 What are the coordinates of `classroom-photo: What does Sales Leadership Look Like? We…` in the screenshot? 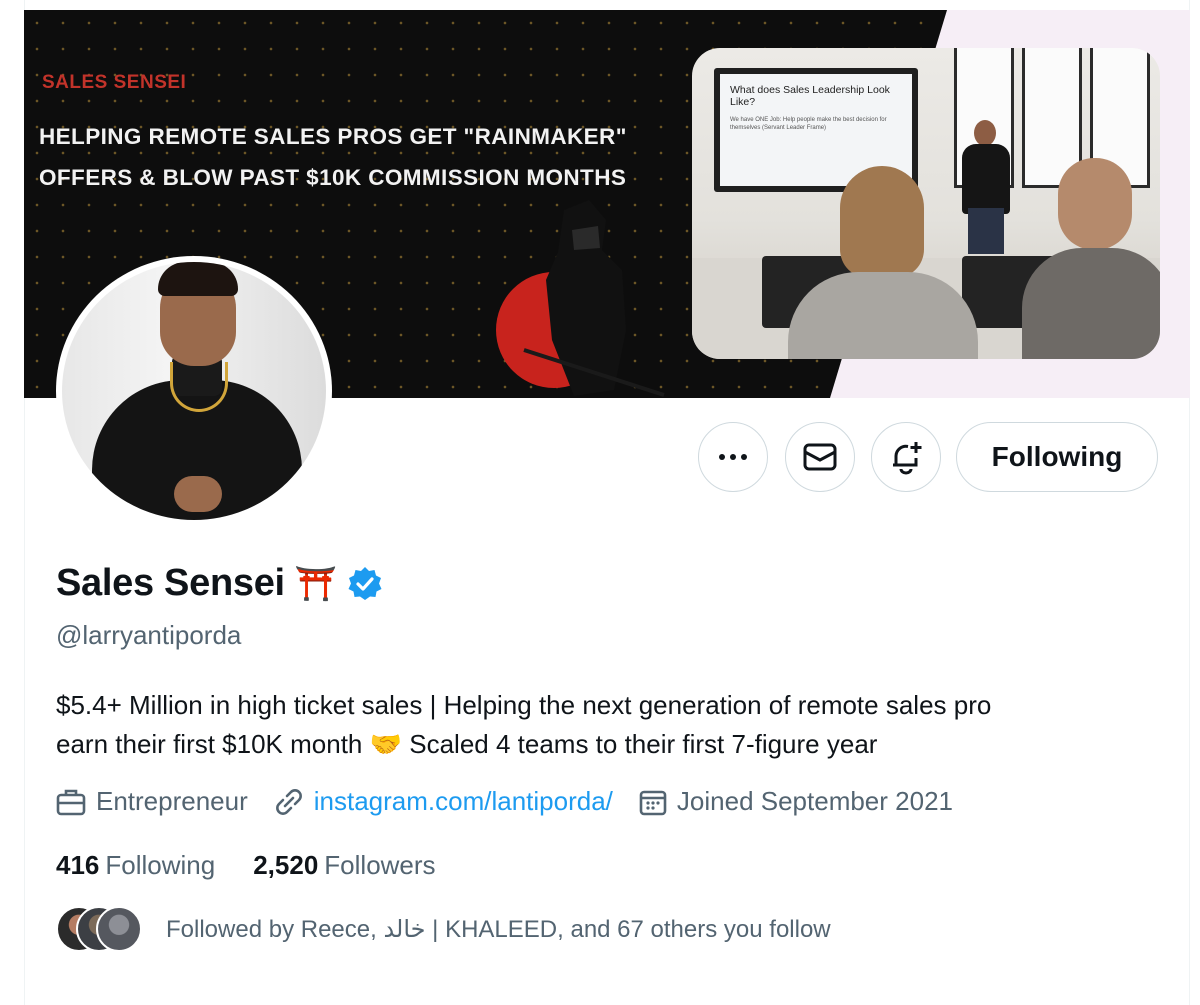 It's located at (926, 203).